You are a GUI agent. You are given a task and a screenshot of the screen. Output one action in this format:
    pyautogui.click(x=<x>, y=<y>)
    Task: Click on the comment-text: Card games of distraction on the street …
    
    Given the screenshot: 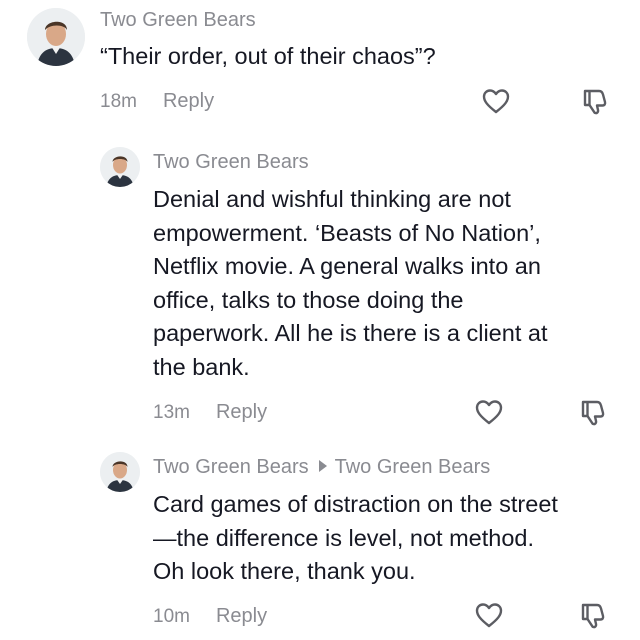 What is the action you would take?
    pyautogui.click(x=355, y=537)
    